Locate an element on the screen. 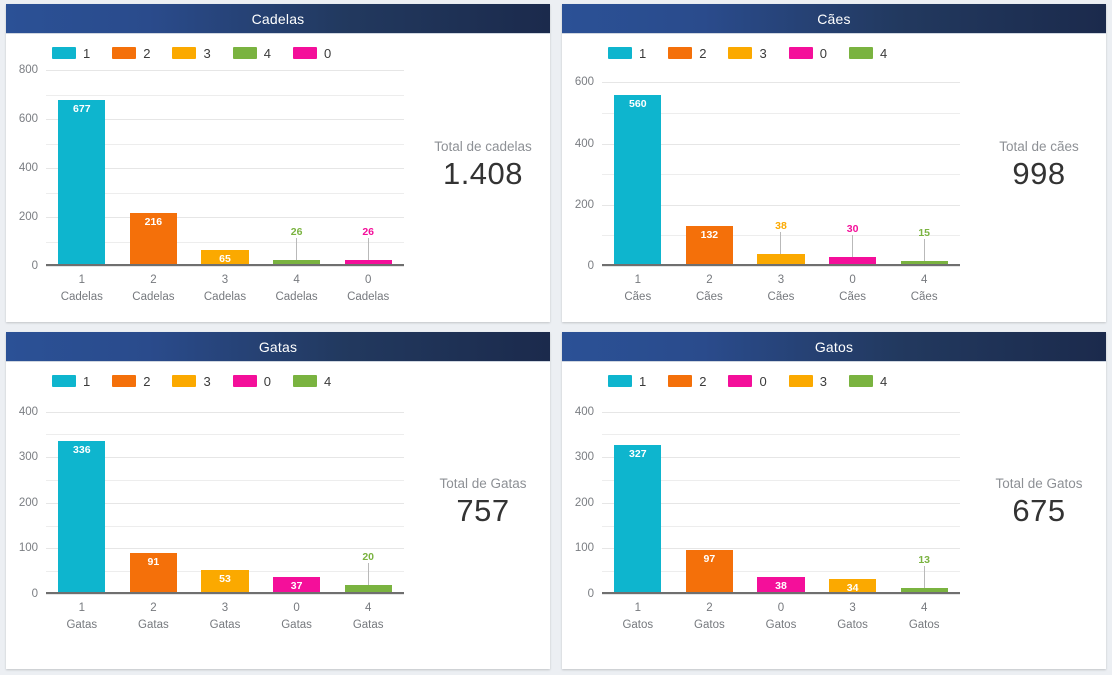 Image resolution: width=1112 pixels, height=675 pixels. bar-column: 560 is located at coordinates (638, 168).